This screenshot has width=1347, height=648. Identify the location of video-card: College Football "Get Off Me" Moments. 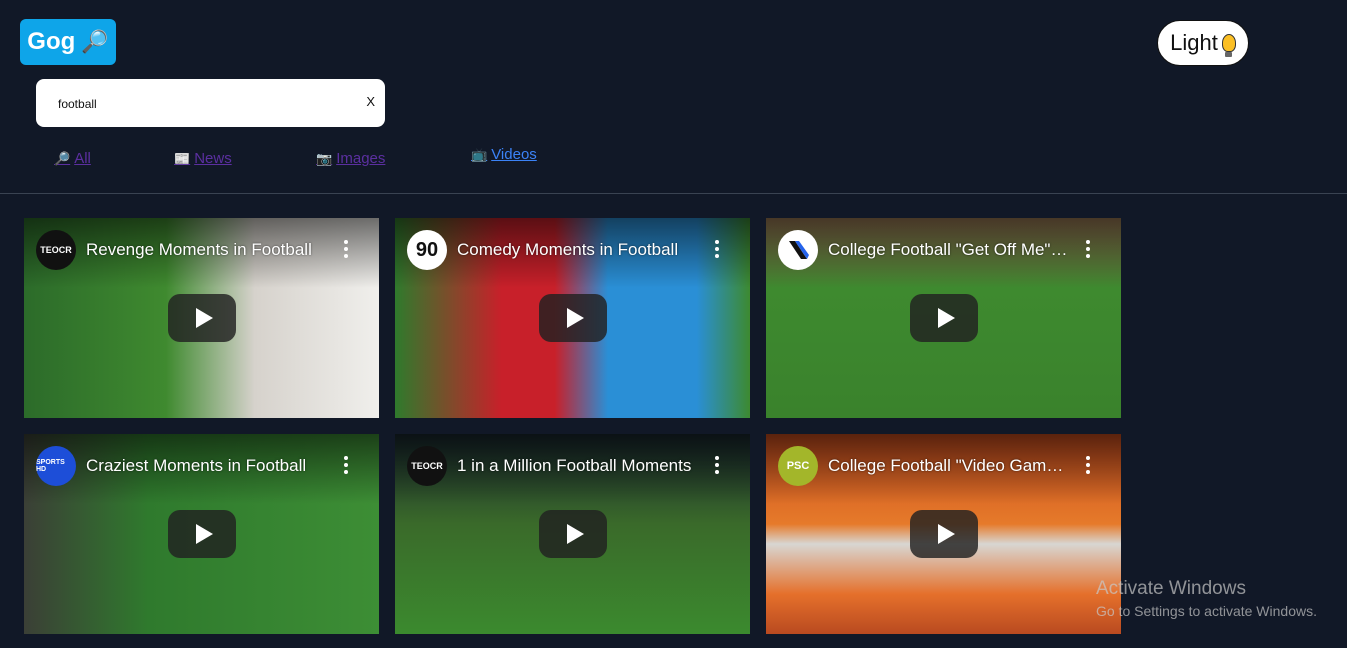
(943, 318).